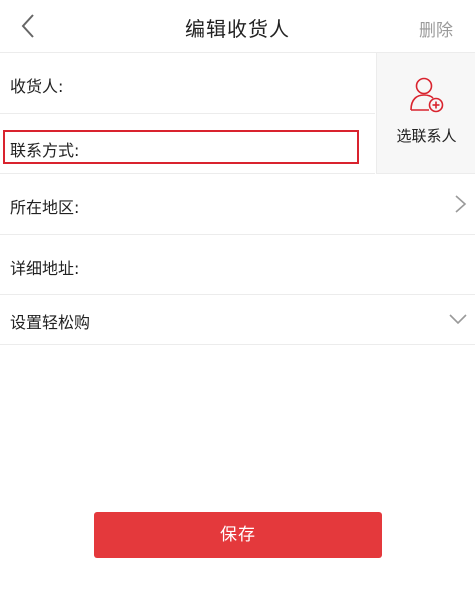 This screenshot has height=589, width=475. What do you see at coordinates (237, 29) in the screenshot?
I see `page-title: 编辑收货人` at bounding box center [237, 29].